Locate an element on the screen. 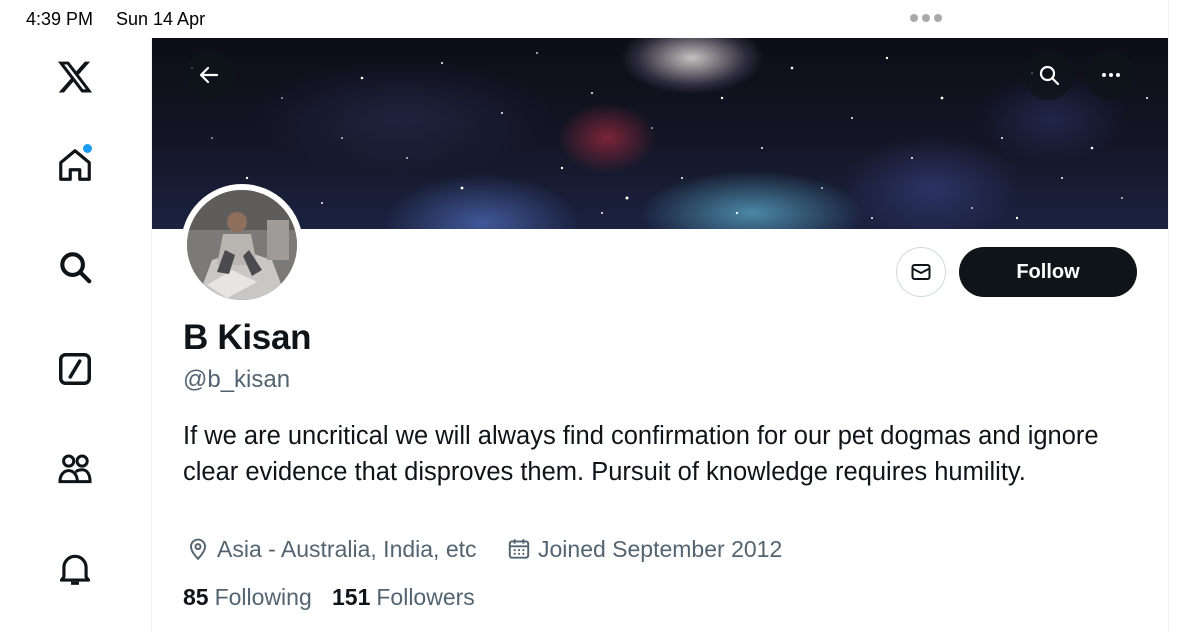 This screenshot has width=1200, height=632. column-divider is located at coordinates (1168, 316).